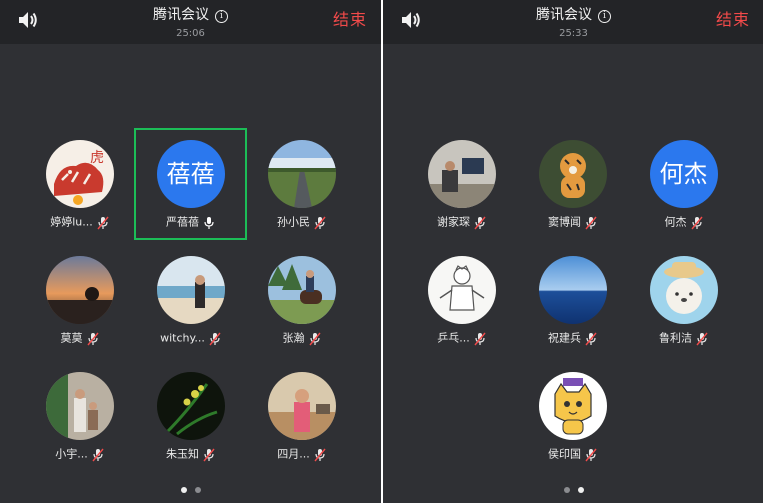 This screenshot has width=763, height=503. What do you see at coordinates (572, 174) in the screenshot?
I see `tiger-toy-avatar` at bounding box center [572, 174].